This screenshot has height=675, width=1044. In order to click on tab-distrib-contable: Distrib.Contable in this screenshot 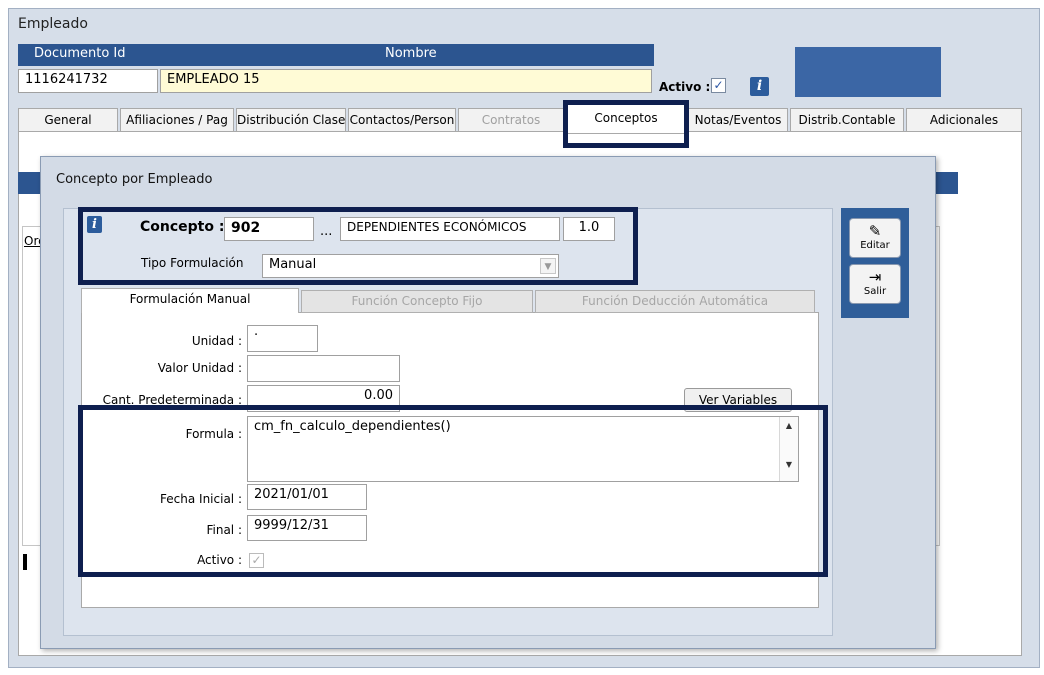, I will do `click(847, 120)`.